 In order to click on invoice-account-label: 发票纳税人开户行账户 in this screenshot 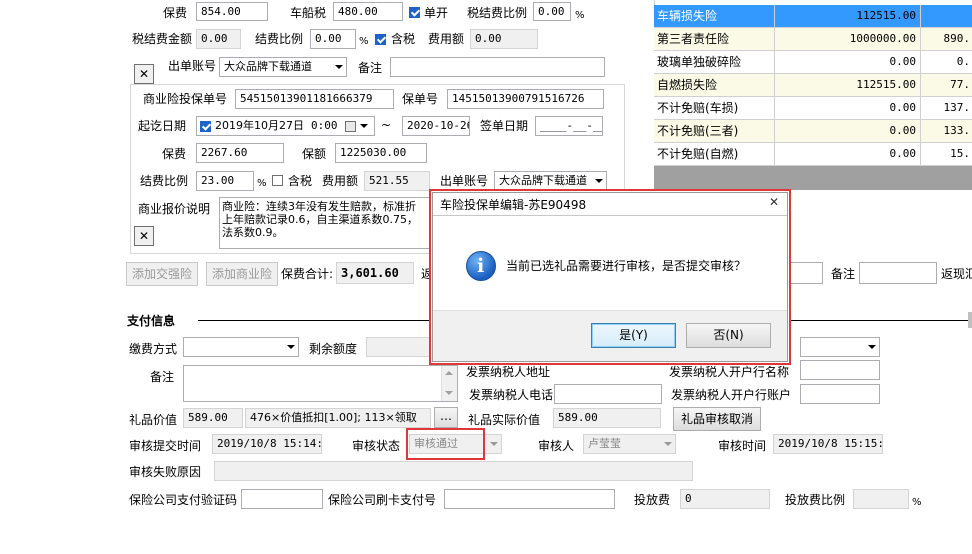, I will do `click(731, 395)`.